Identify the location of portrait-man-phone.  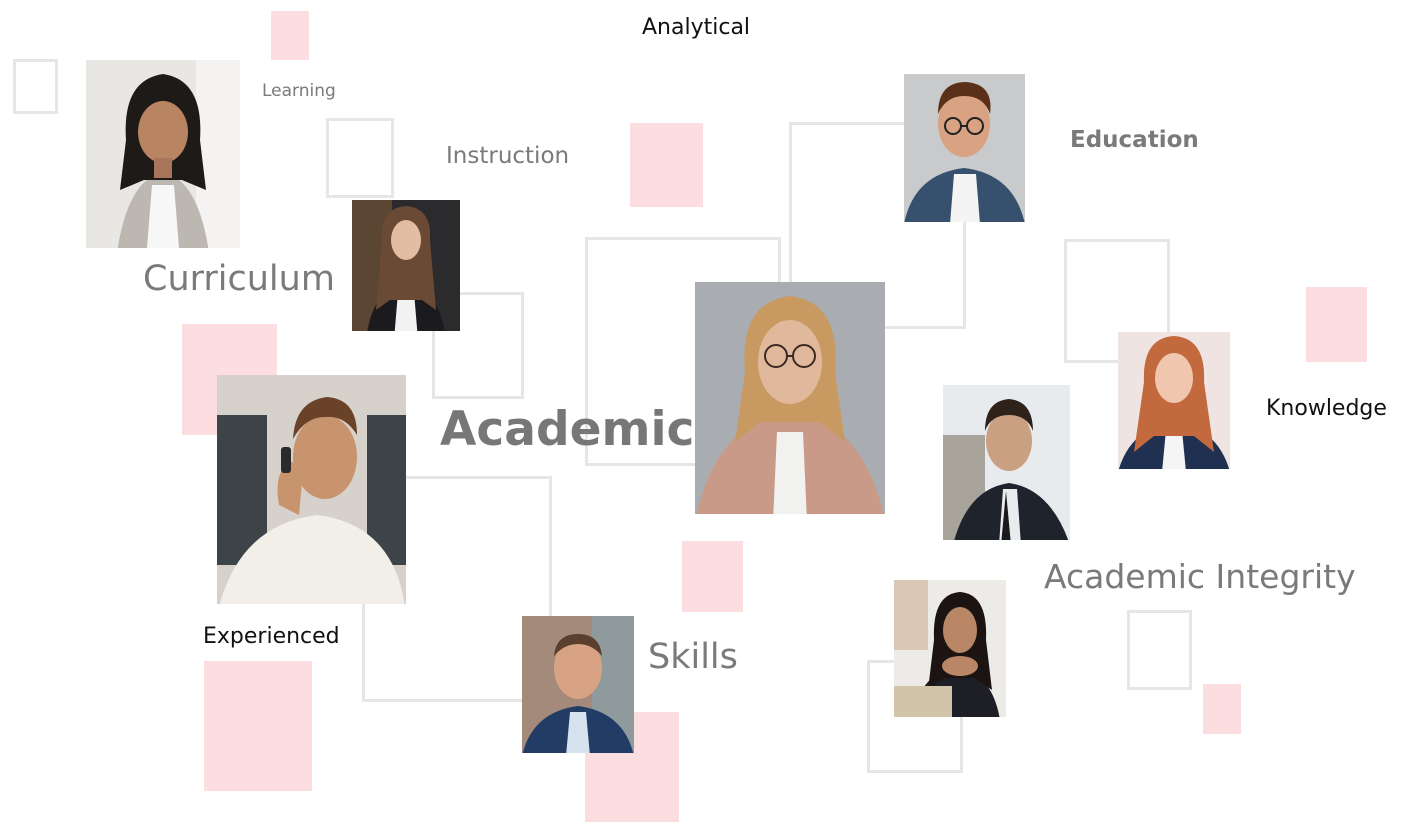
(311, 489).